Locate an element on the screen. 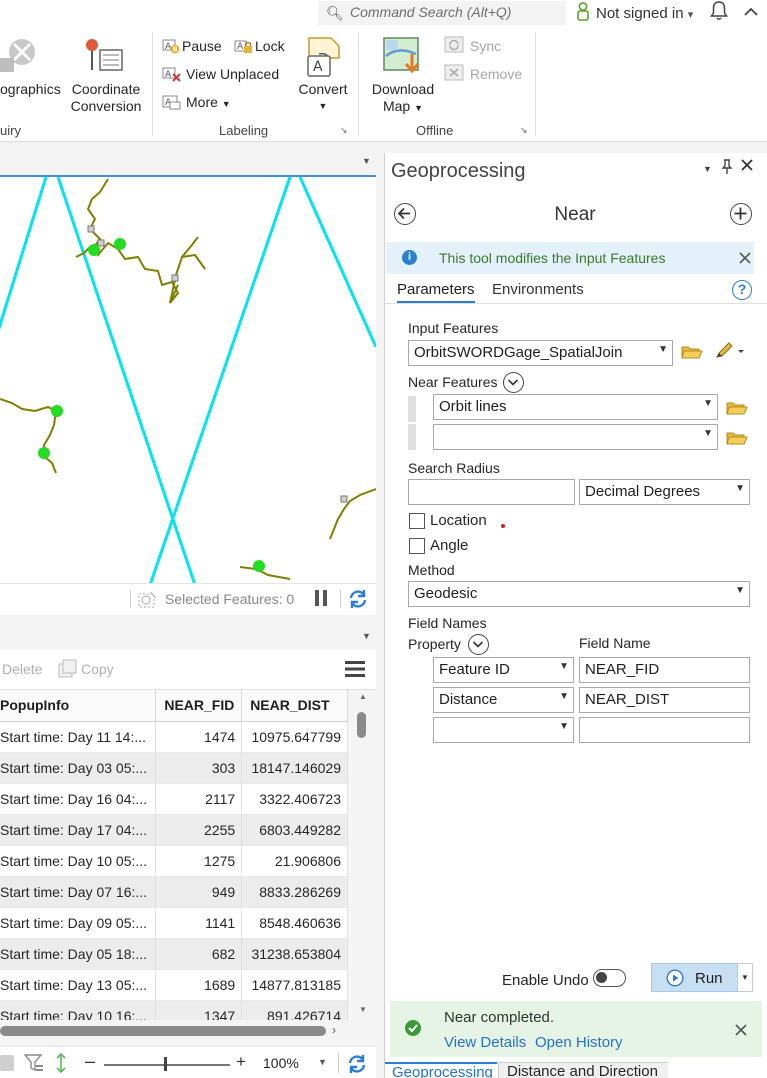 The height and width of the screenshot is (1078, 767). cell-near-dist: 8548.460636 is located at coordinates (294, 923).